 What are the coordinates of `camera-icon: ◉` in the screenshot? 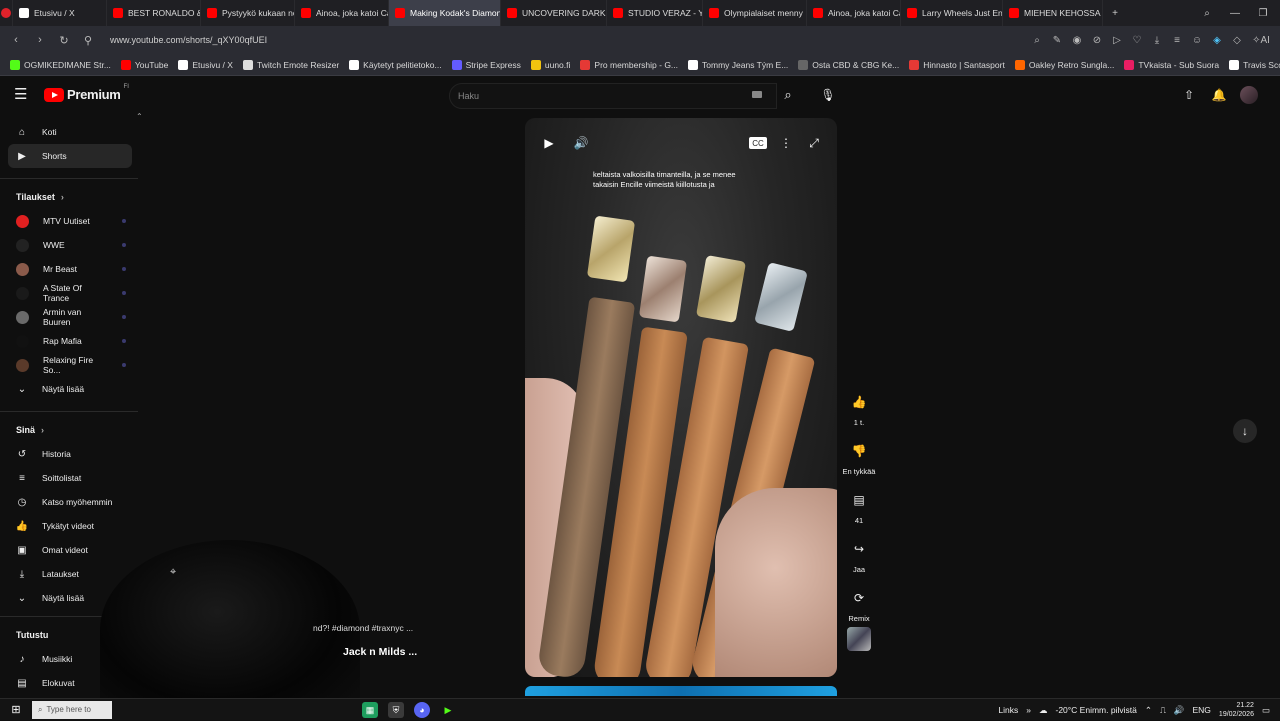 It's located at (1077, 40).